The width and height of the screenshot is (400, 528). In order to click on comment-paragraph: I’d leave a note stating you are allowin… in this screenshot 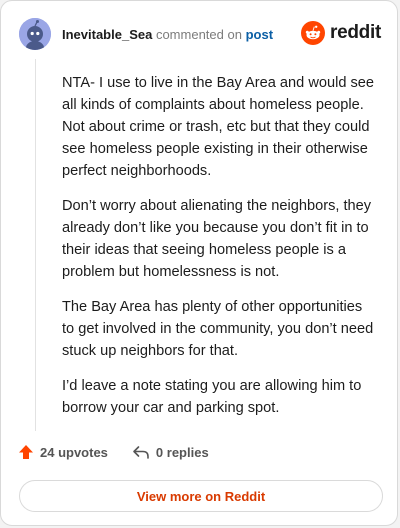, I will do `click(212, 397)`.